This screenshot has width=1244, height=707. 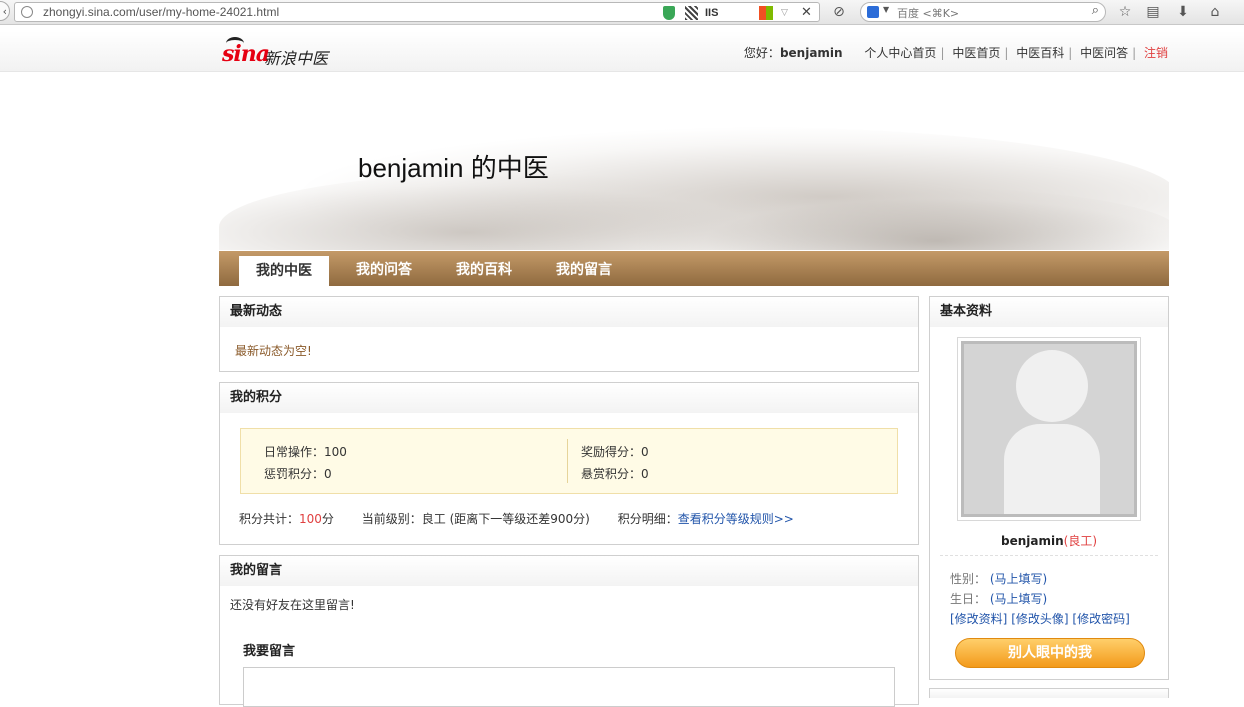 I want to click on profile-edit-links: [修改资料] [修改头像] [修改密码], so click(x=1040, y=618).